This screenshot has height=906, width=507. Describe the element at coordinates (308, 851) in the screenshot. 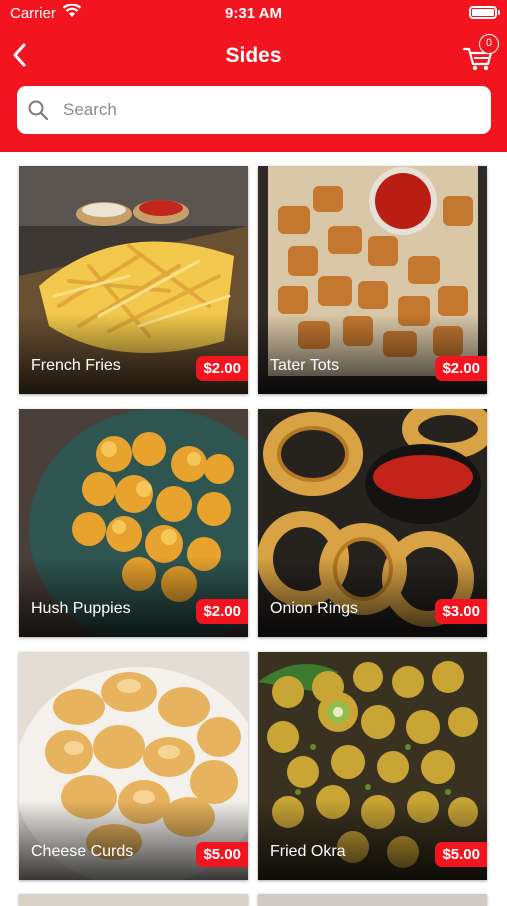

I see `product-name: Fried Okra` at that location.